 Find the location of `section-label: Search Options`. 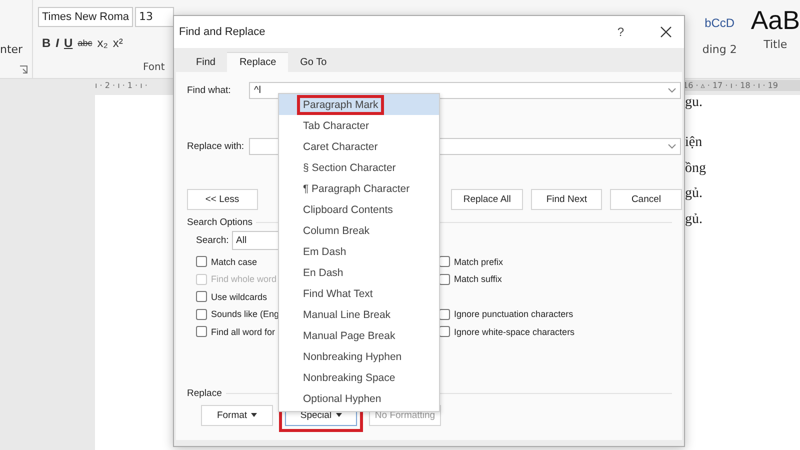

section-label: Search Options is located at coordinates (219, 222).